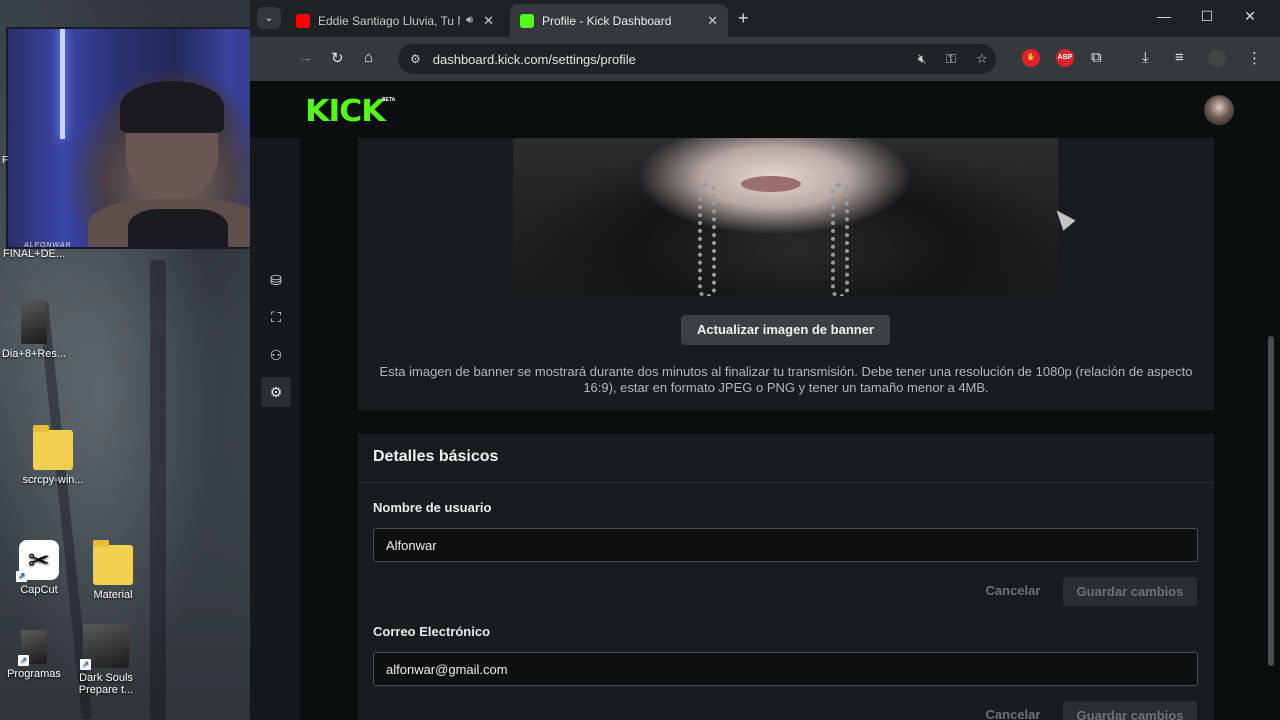 The image size is (1280, 720). I want to click on desktop-icon-material: Material, so click(113, 570).